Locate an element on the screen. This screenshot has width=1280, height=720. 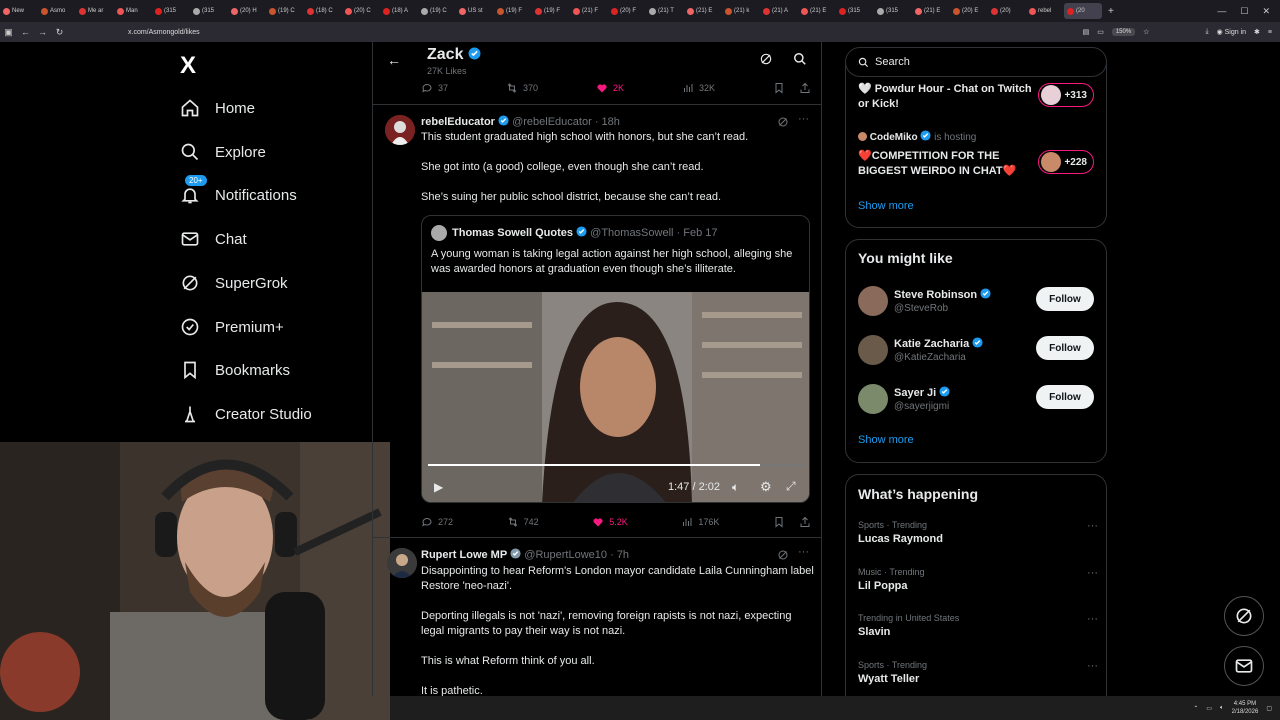
browser-tab: (20) E is located at coordinates (969, 11).